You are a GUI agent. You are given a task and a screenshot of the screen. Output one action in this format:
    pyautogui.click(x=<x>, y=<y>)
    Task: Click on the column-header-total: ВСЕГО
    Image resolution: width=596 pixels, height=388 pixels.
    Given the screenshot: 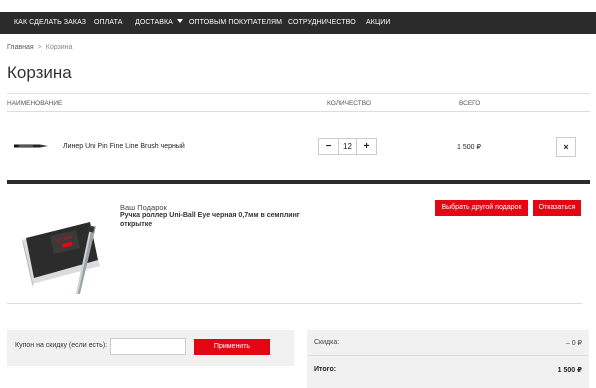 What is the action you would take?
    pyautogui.click(x=470, y=103)
    